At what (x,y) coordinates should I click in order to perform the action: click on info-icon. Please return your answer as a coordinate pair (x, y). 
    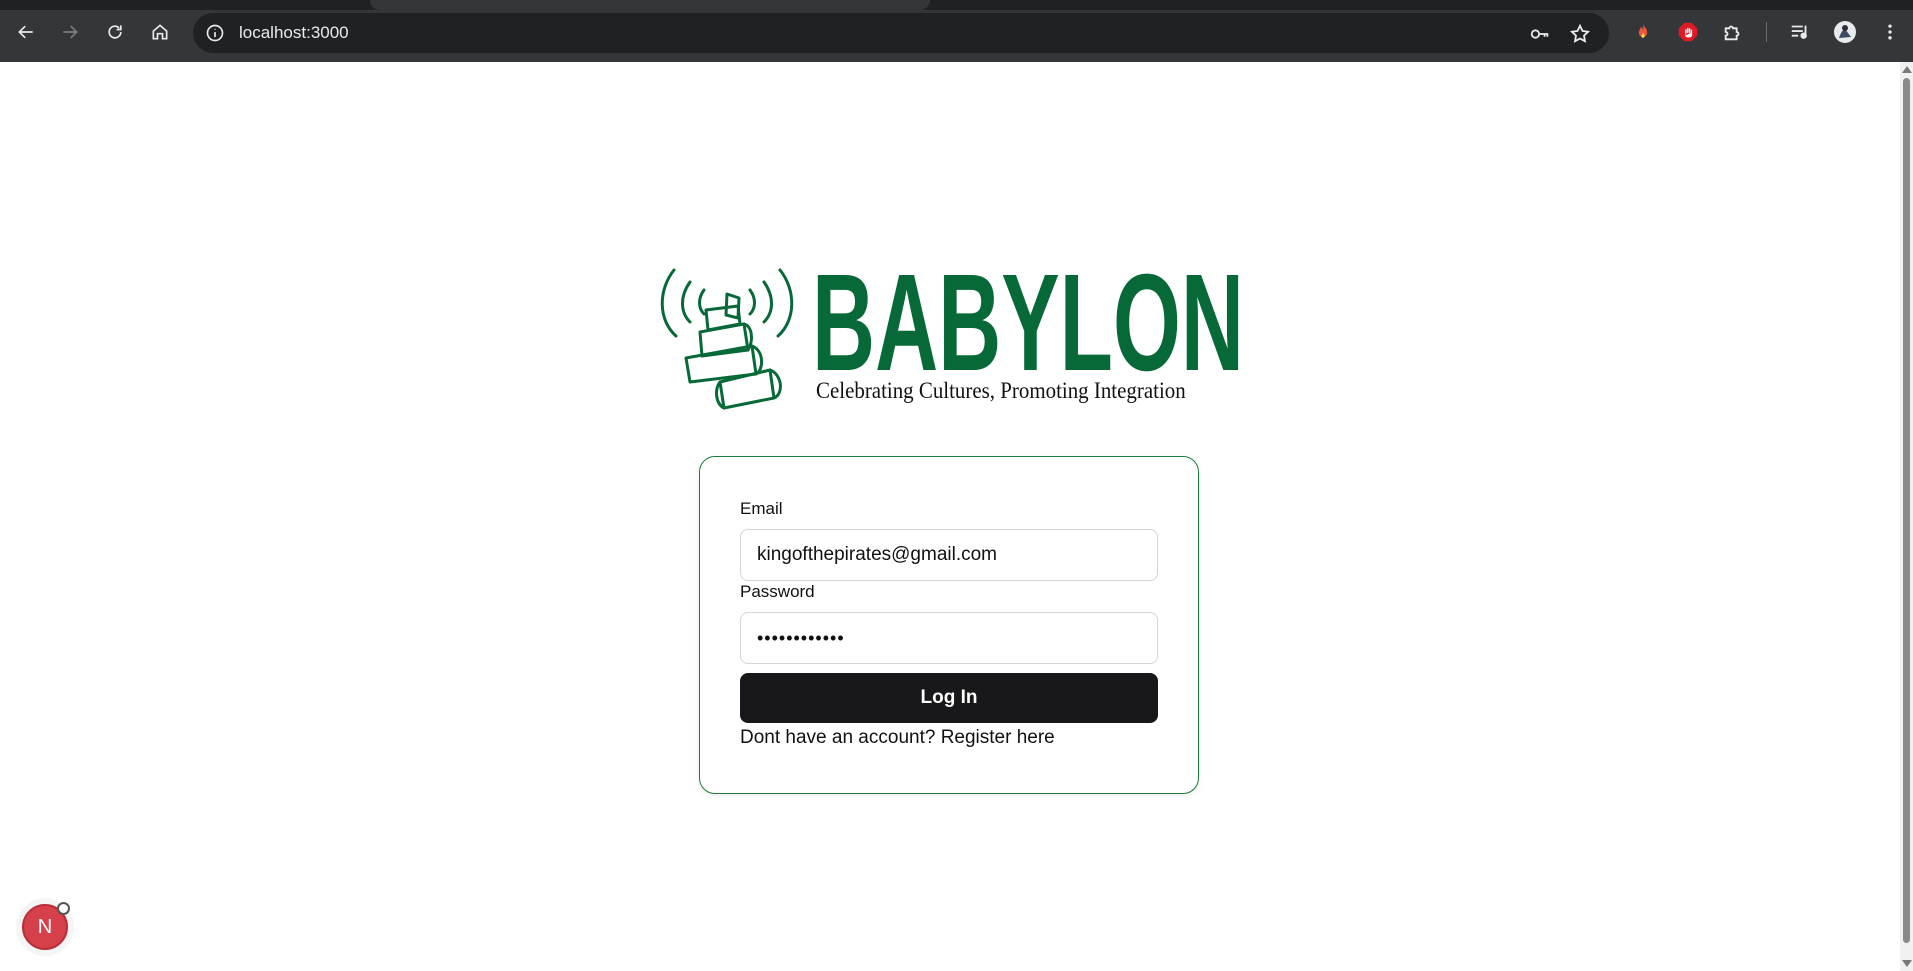
    Looking at the image, I should click on (215, 33).